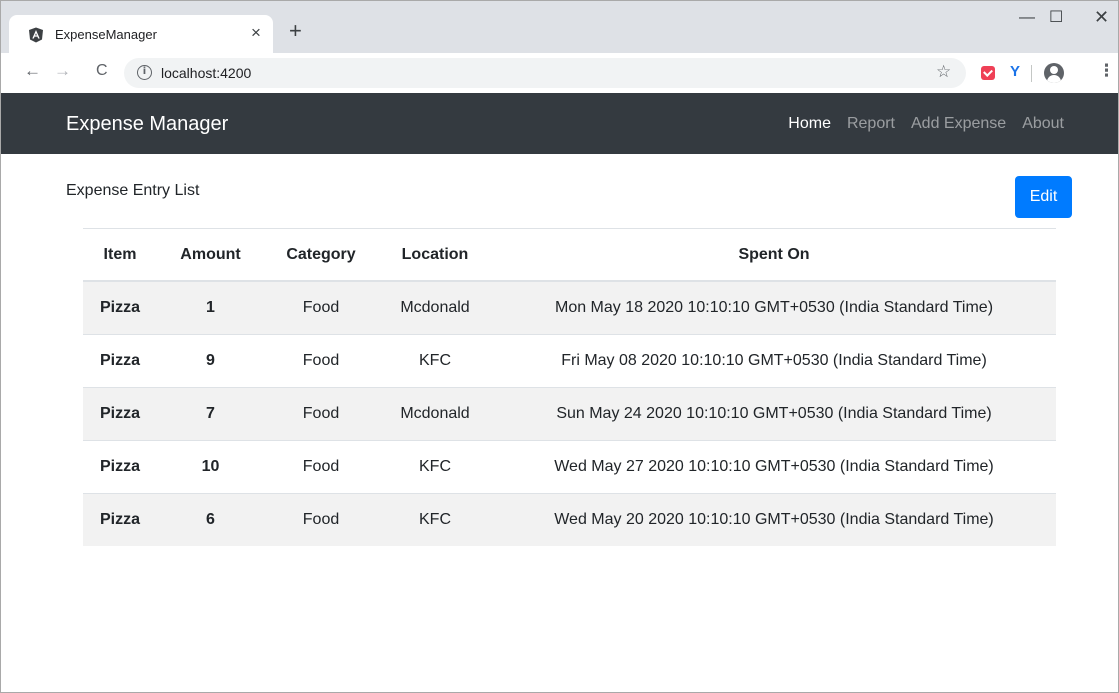  Describe the element at coordinates (435, 256) in the screenshot. I see `column-header-location: Location` at that location.